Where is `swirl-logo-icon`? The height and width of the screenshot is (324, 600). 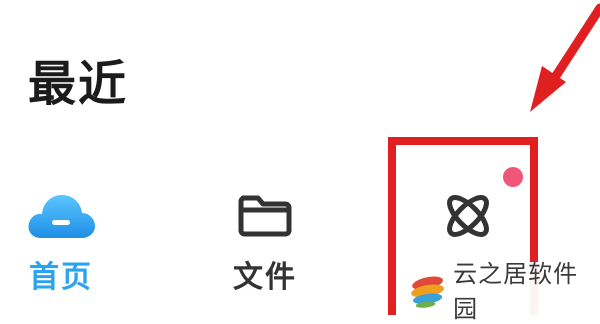 swirl-logo-icon is located at coordinates (427, 292).